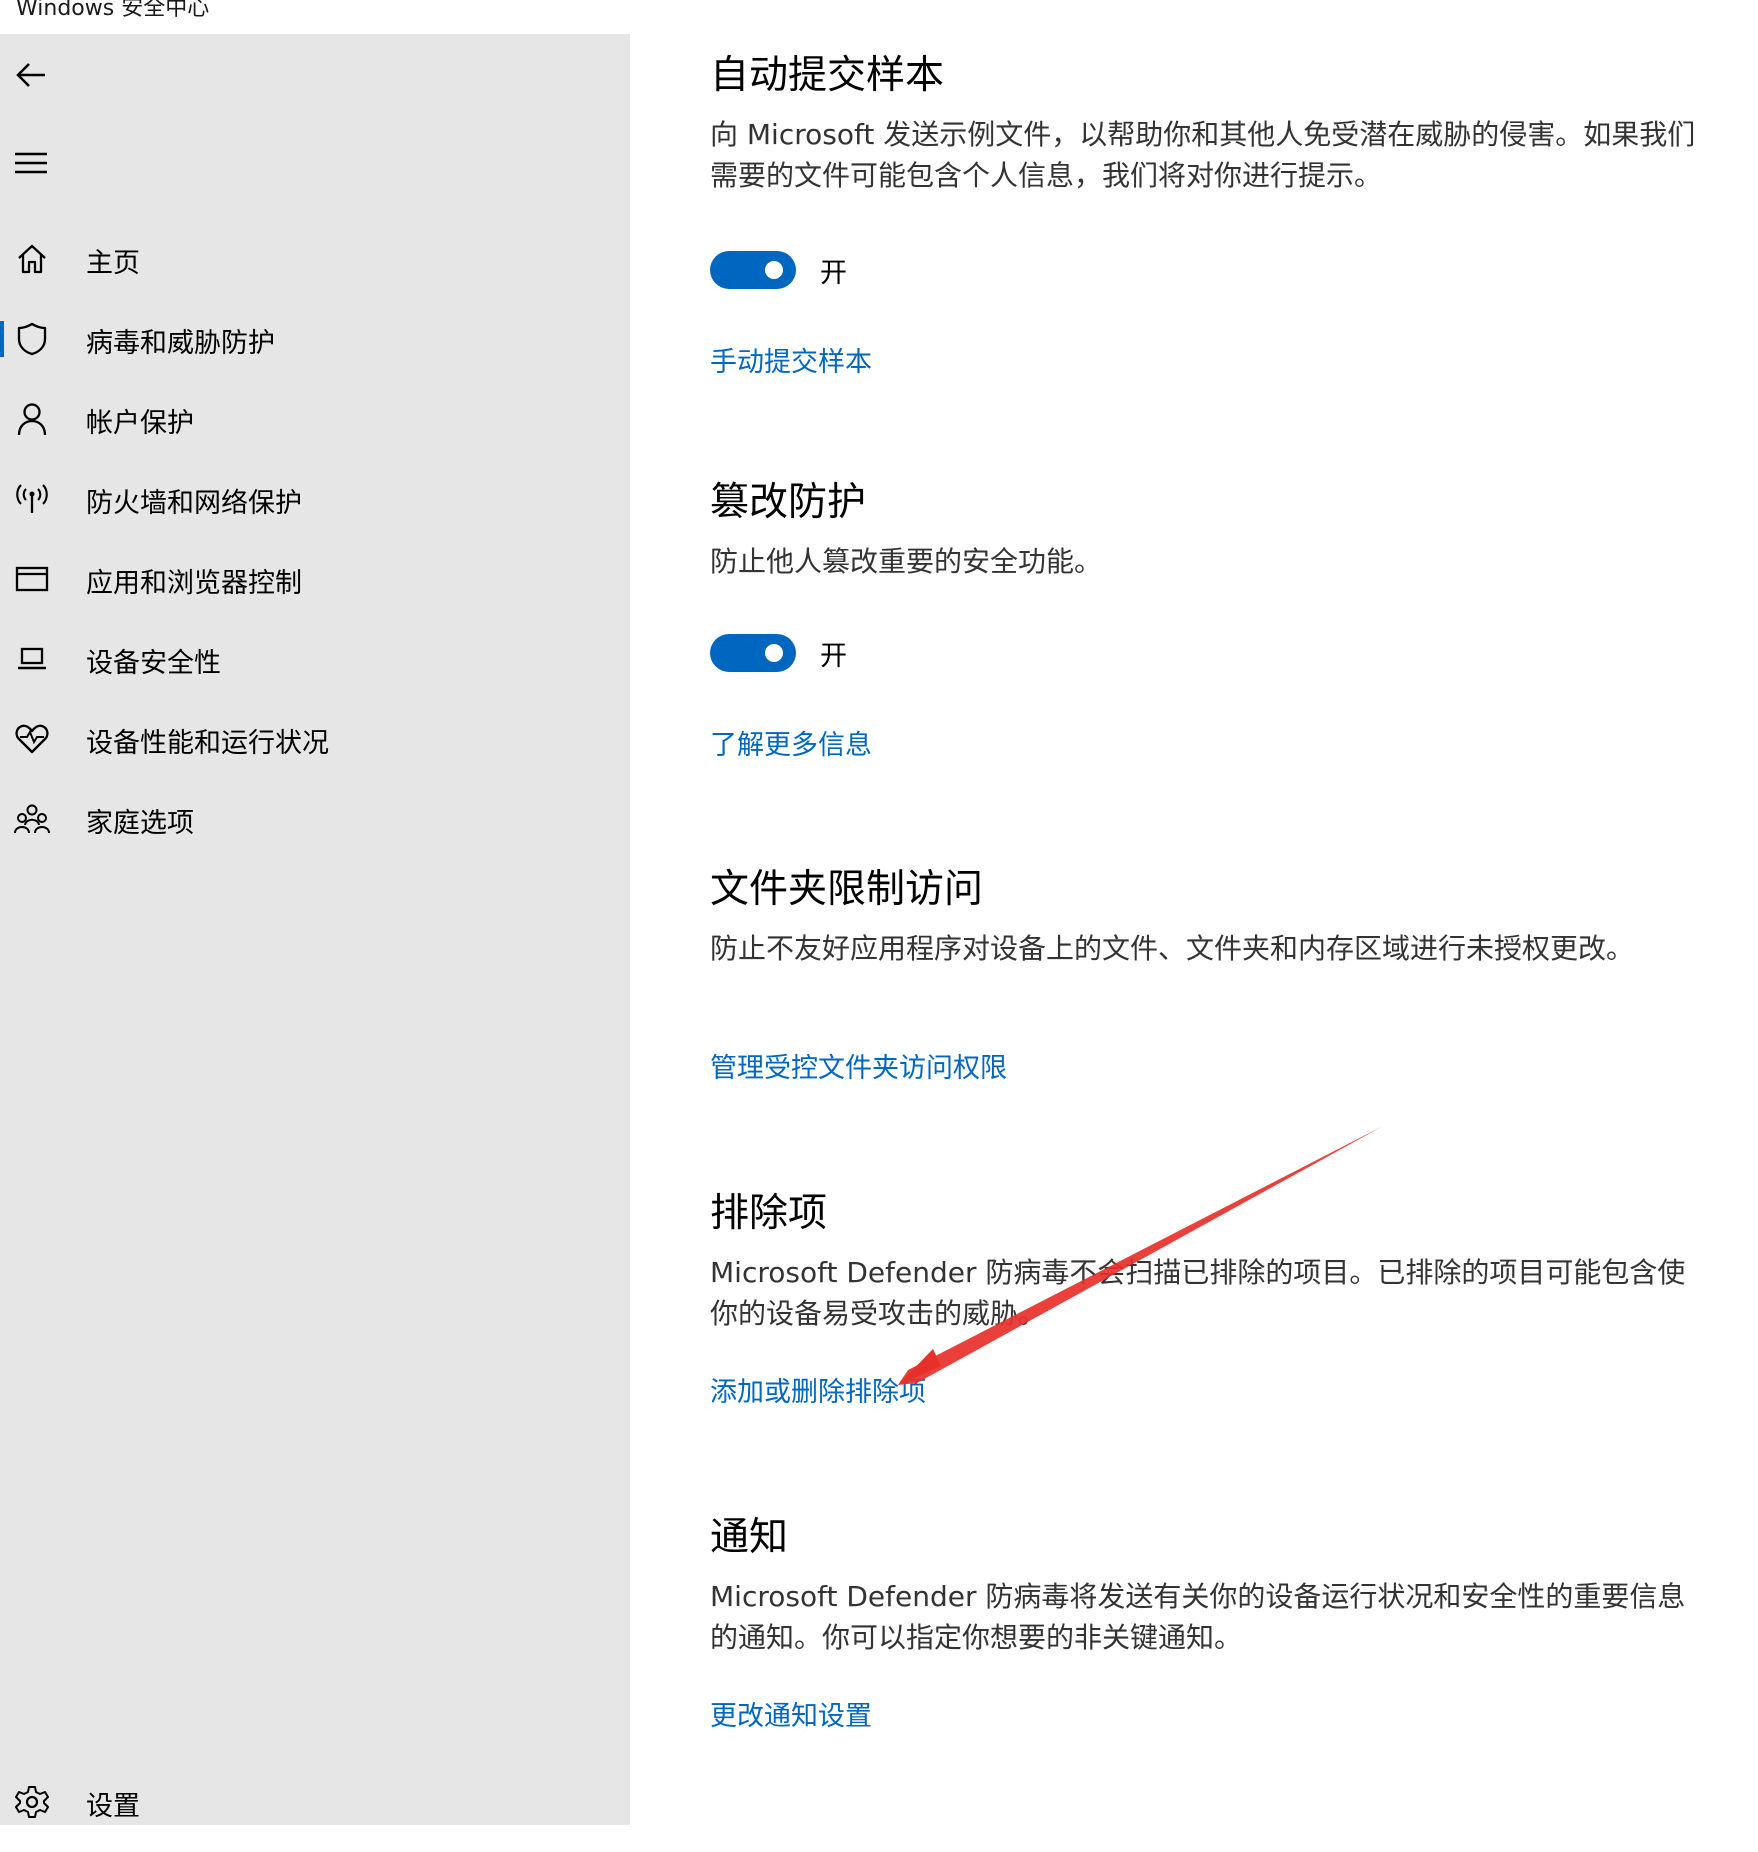  What do you see at coordinates (194, 583) in the screenshot?
I see `sidebar-item-label: 应用和浏览器控制` at bounding box center [194, 583].